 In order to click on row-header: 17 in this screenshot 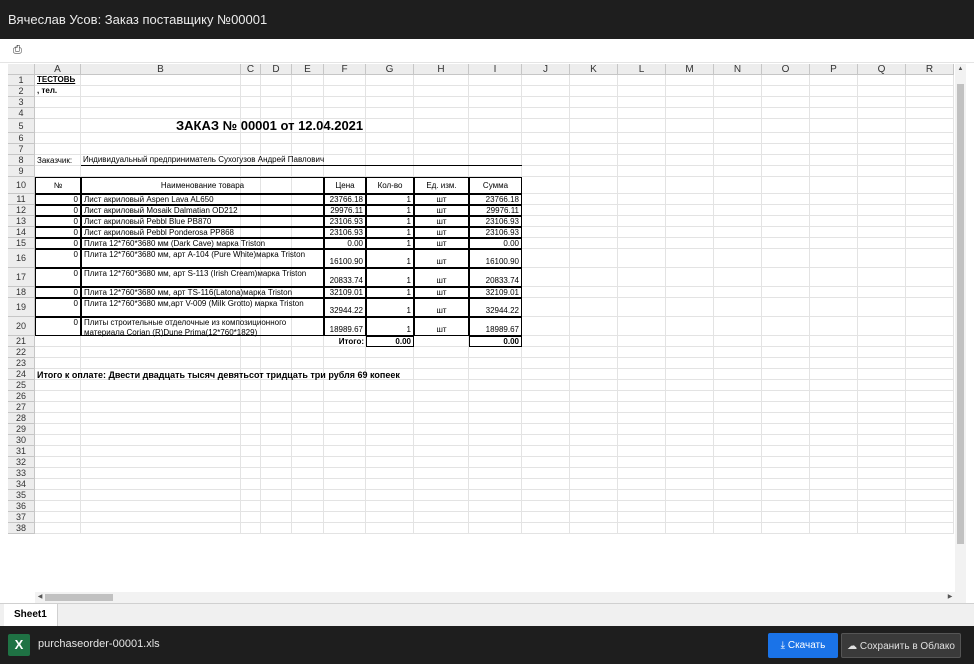, I will do `click(21, 277)`.